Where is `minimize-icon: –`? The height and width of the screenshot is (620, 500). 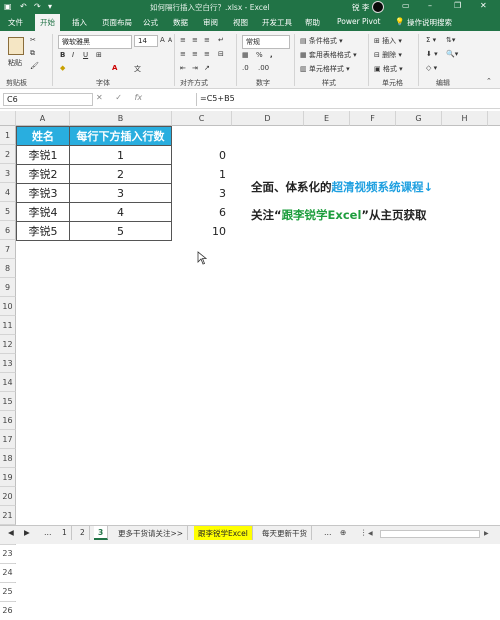
minimize-icon: – is located at coordinates (430, 5).